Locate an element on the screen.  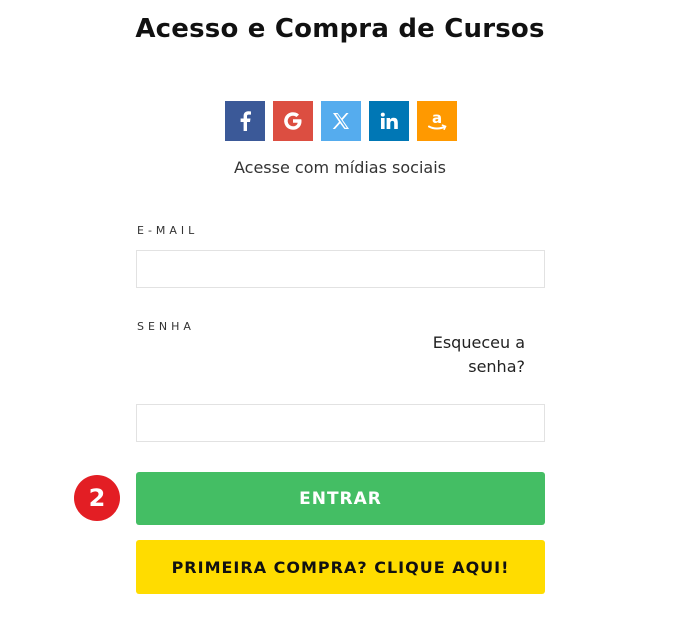
forgot-password-line-2: senha? is located at coordinates (496, 366).